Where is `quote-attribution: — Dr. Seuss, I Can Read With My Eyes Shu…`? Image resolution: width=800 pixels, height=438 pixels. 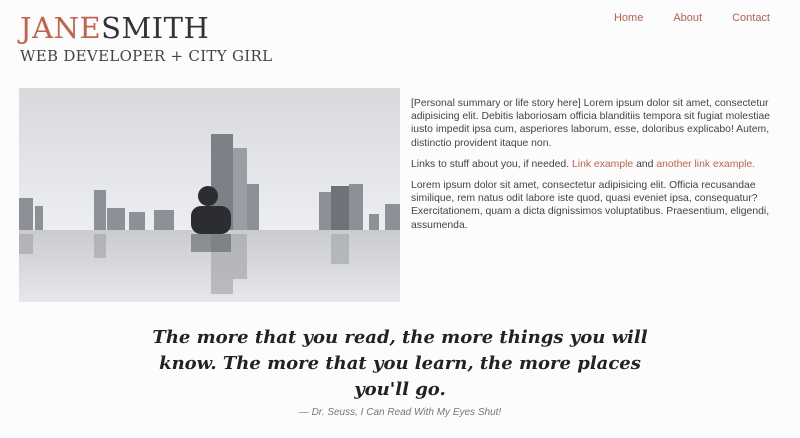
quote-attribution: — Dr. Seuss, I Can Read With My Eyes Shu… is located at coordinates (400, 412).